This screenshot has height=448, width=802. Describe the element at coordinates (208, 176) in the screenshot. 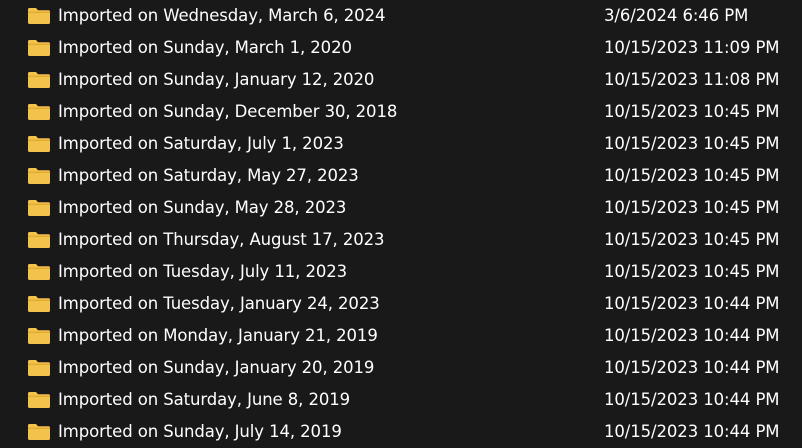

I see `file-name: Imported on Saturday, May 27, 2023` at that location.